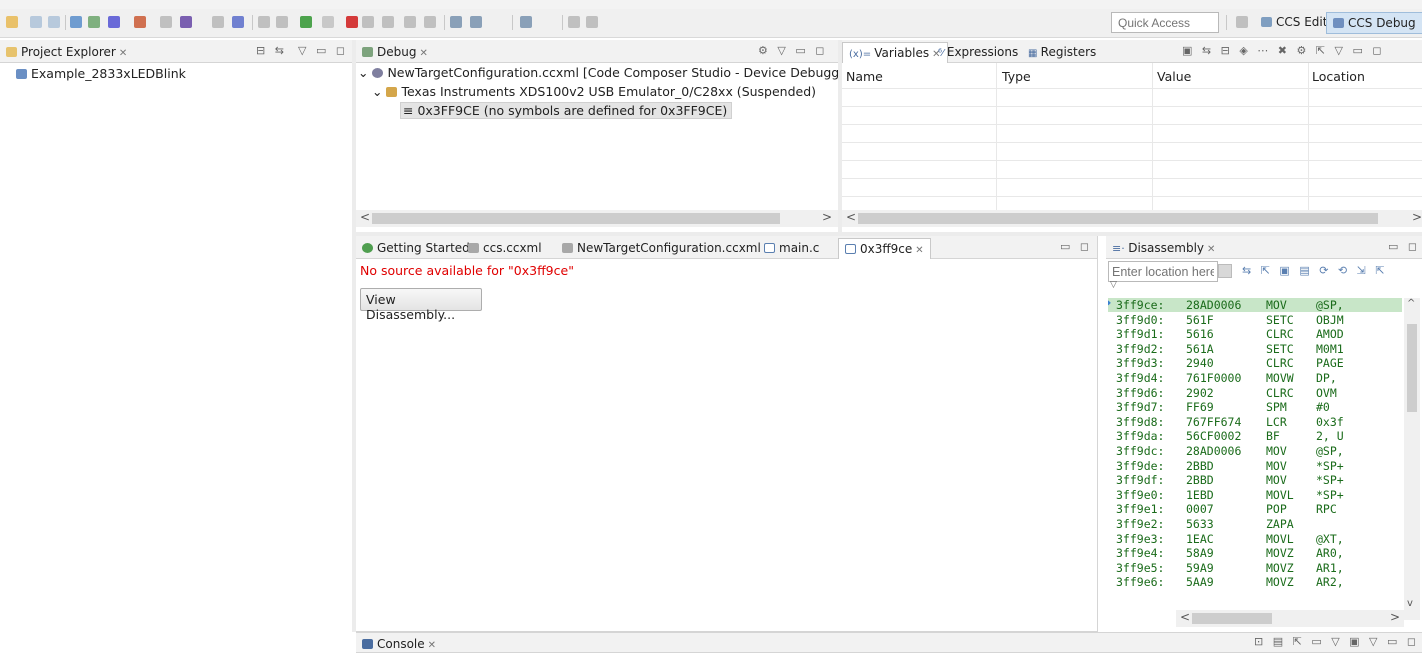 This screenshot has width=1422, height=655. What do you see at coordinates (1255, 378) in the screenshot?
I see `disassembly-row: 3ff9d4: 761F0000 MOVW DP,` at bounding box center [1255, 378].